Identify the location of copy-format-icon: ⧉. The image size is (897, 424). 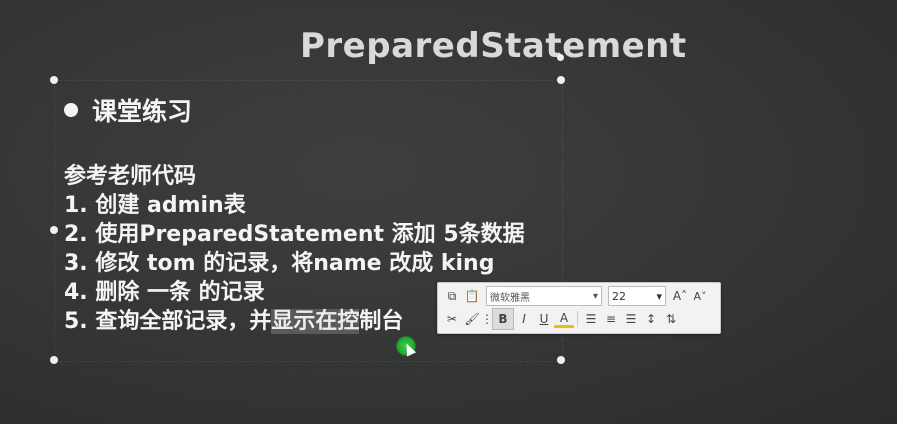
(452, 296).